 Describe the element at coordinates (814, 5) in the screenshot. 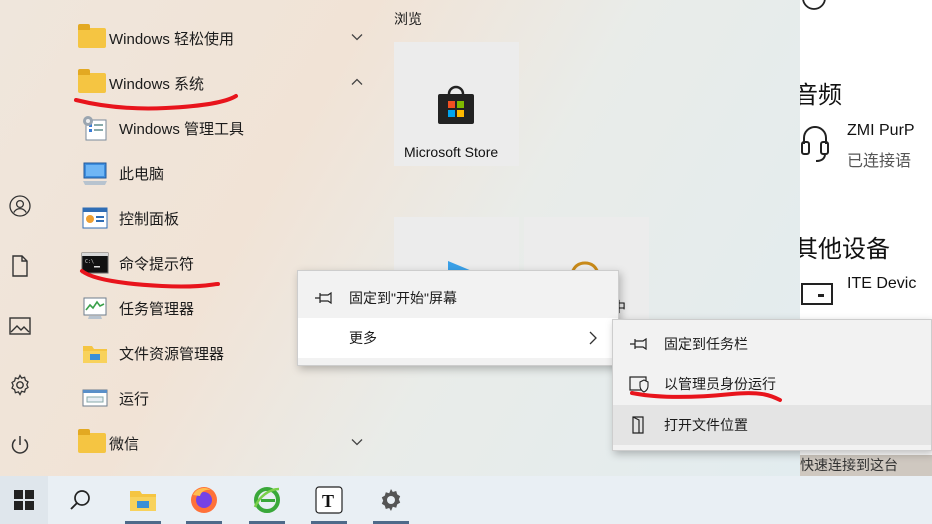

I see `circle-icon` at that location.